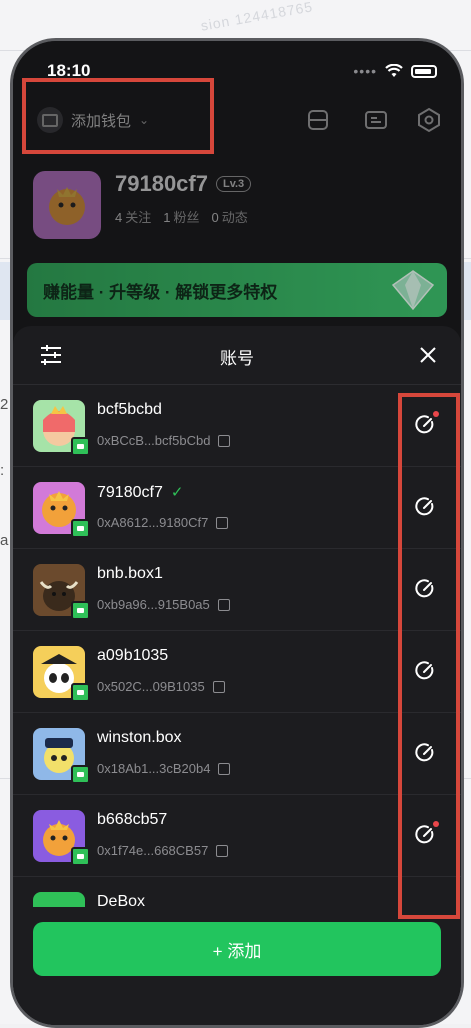 This screenshot has height=1028, width=471. What do you see at coordinates (237, 508) in the screenshot?
I see `account-row: 79180cf7 ✓ 0xA8612...9180Cf7` at bounding box center [237, 508].